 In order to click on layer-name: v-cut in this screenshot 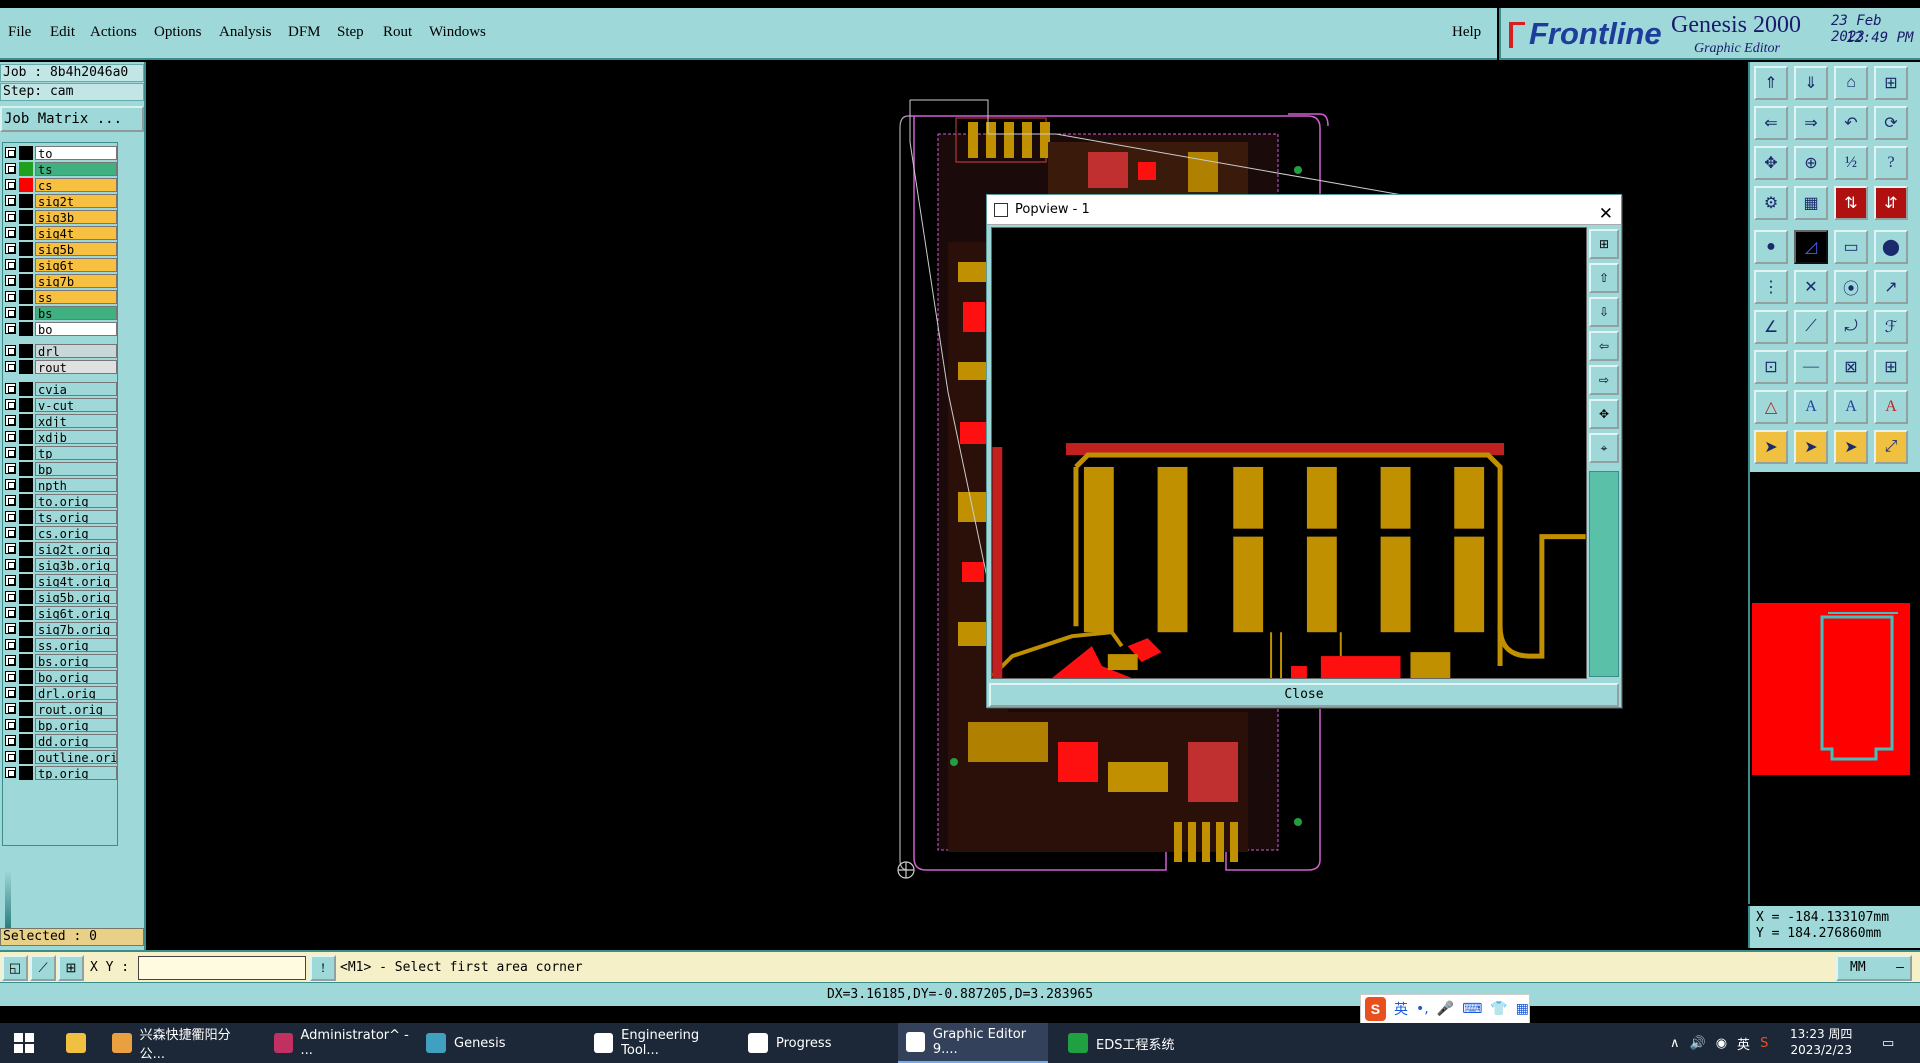, I will do `click(76, 405)`.